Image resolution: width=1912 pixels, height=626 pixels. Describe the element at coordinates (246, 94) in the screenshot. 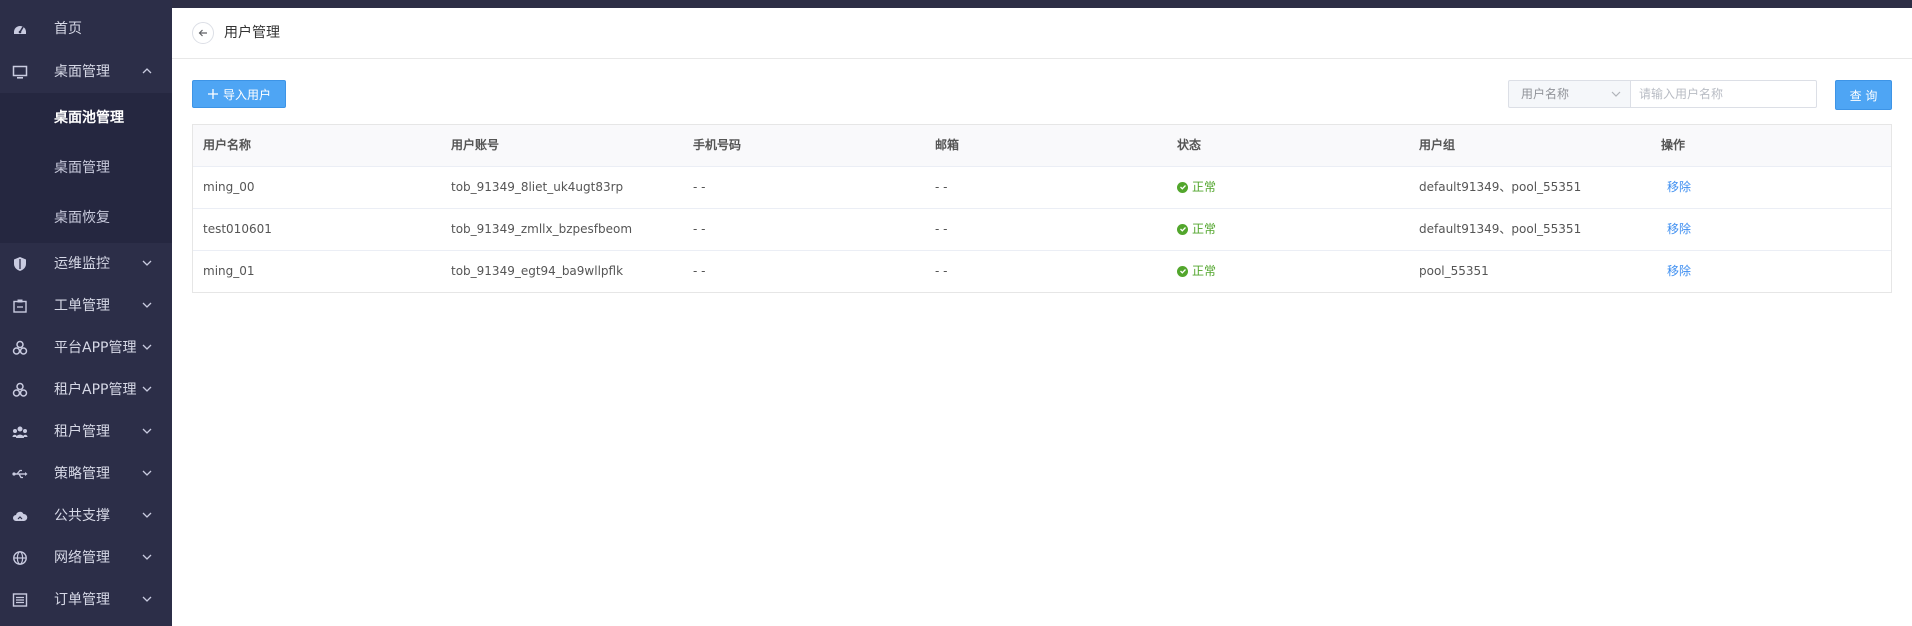

I see `import-users-label: 导入用户` at that location.